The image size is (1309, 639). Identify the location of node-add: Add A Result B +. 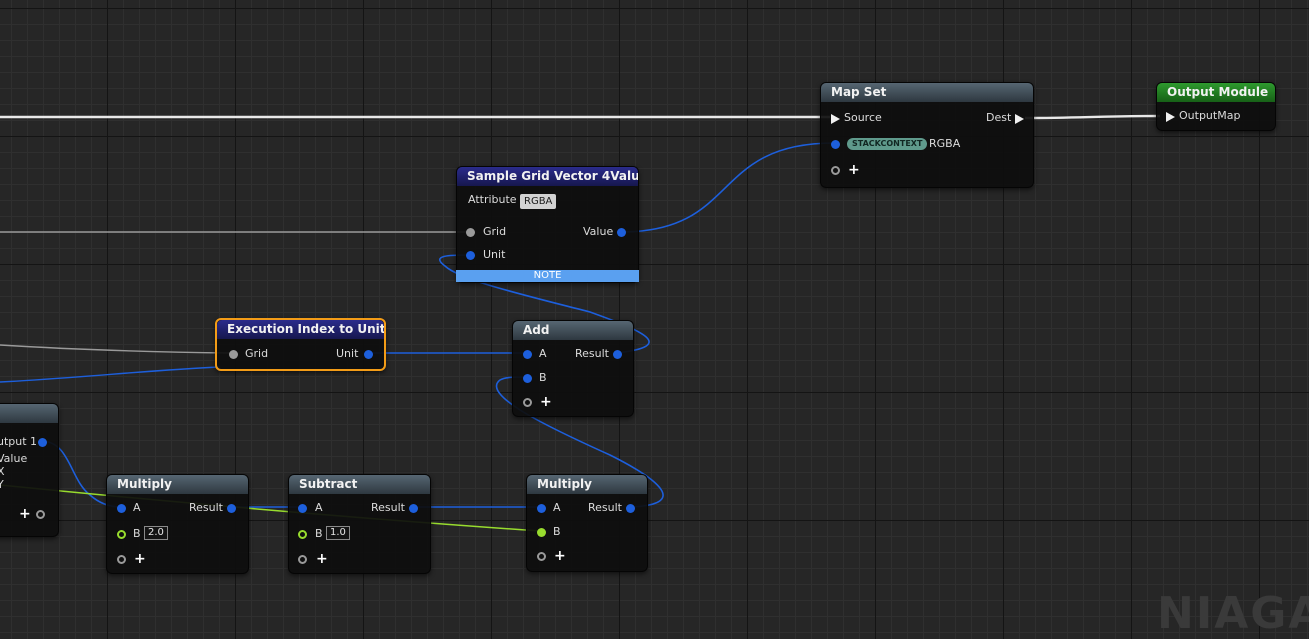
(573, 368).